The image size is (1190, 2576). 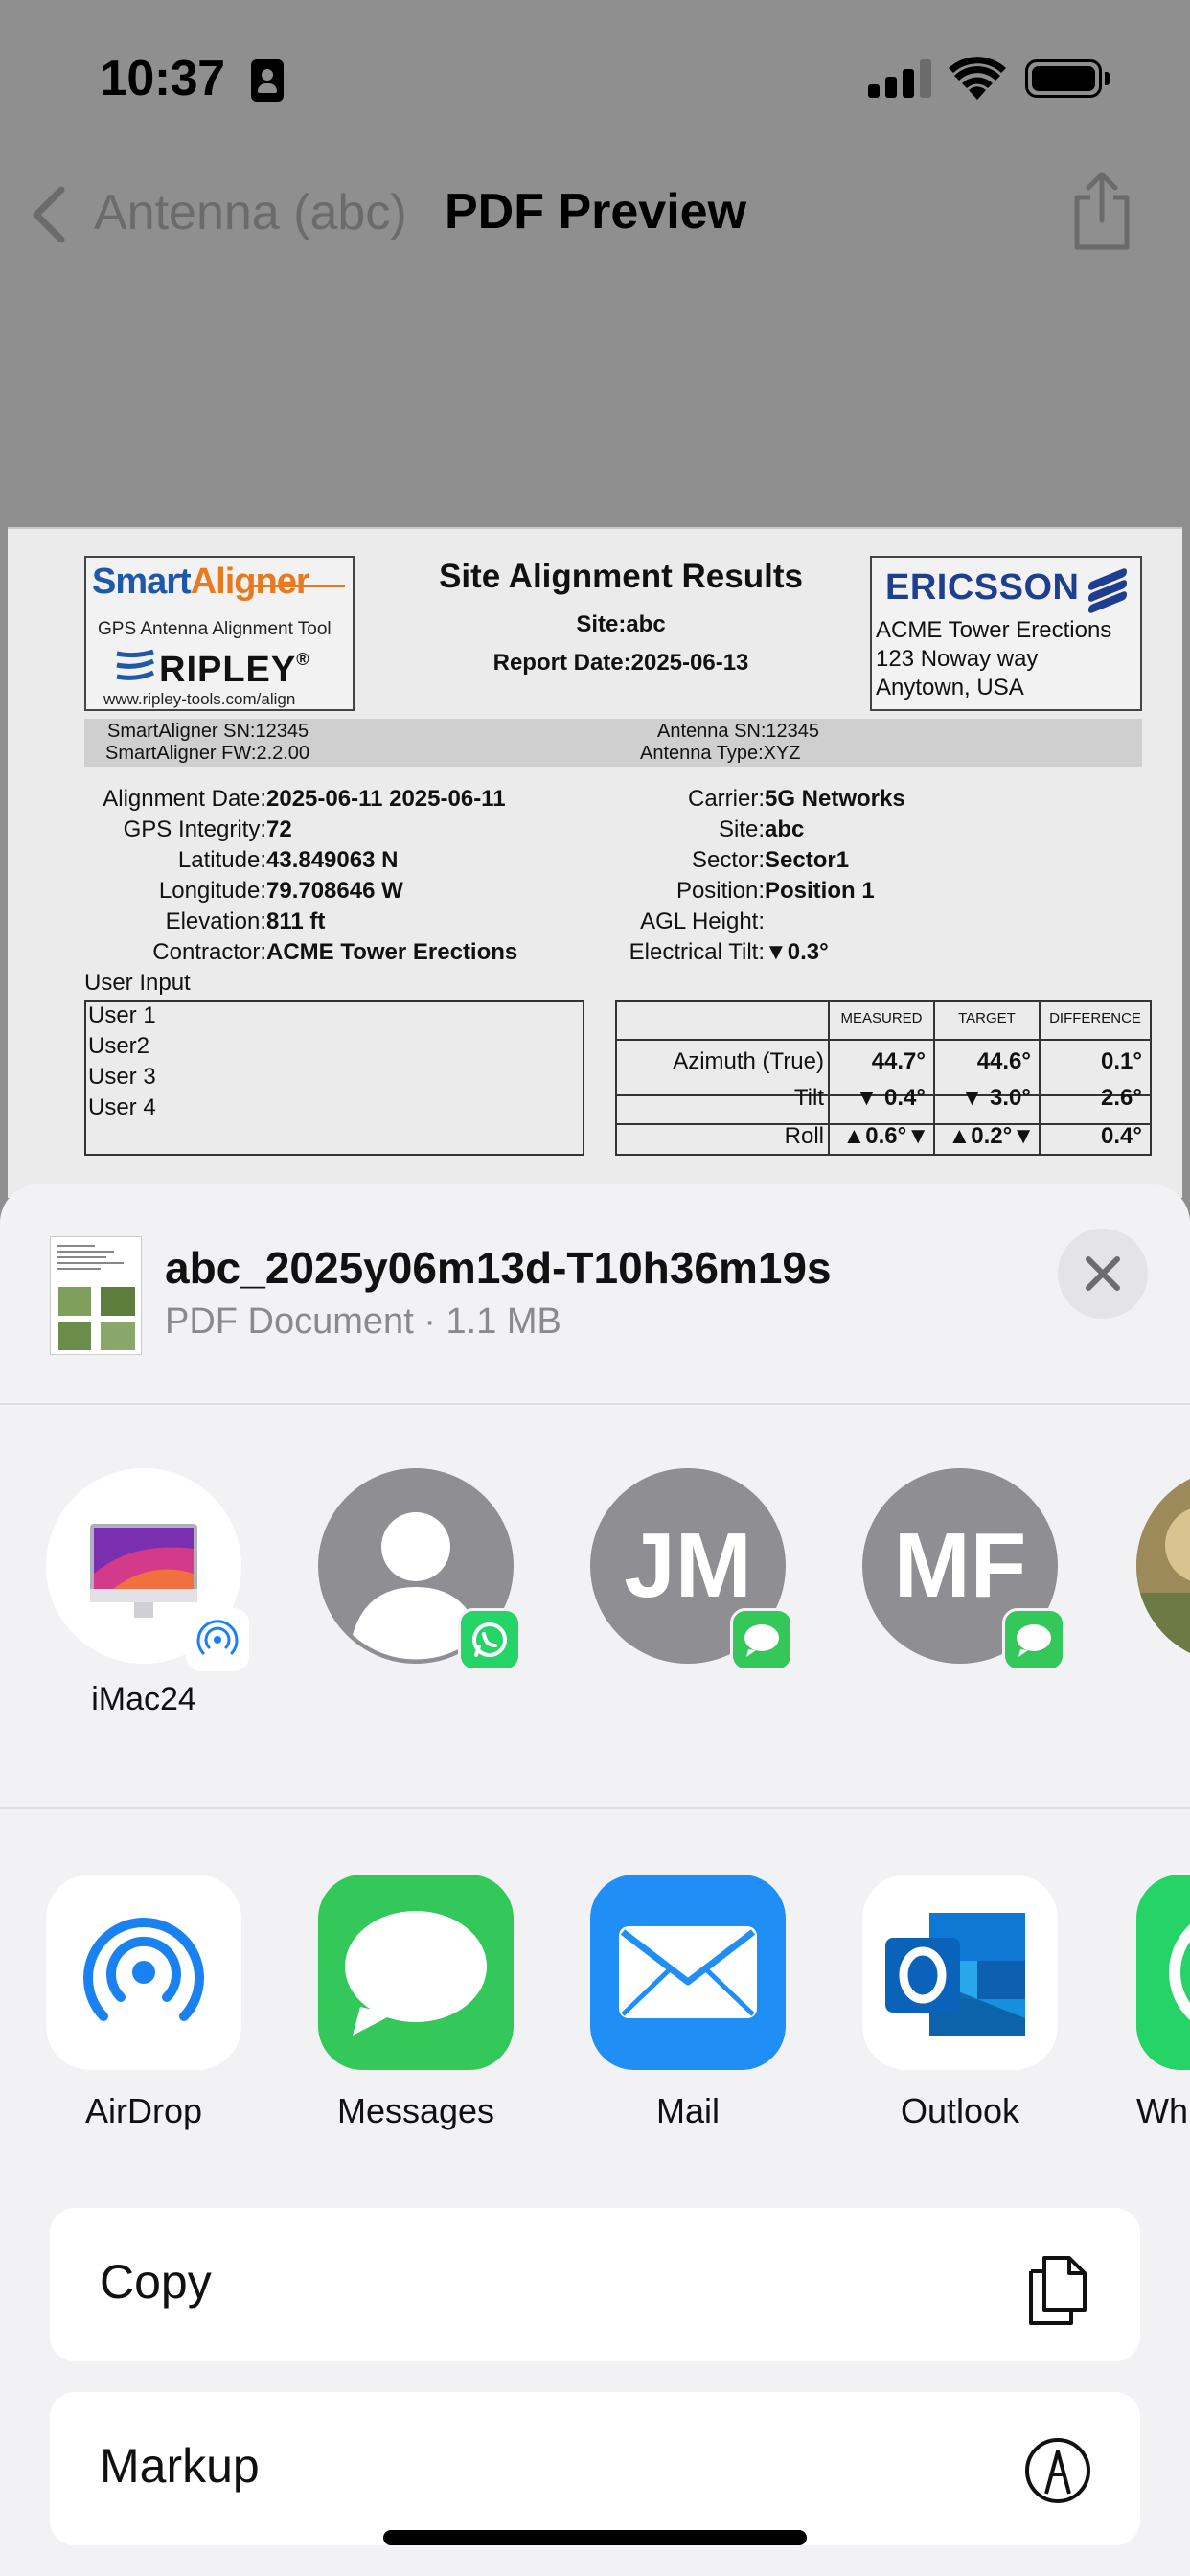 What do you see at coordinates (621, 576) in the screenshot?
I see `report-title: Site Alignment Results` at bounding box center [621, 576].